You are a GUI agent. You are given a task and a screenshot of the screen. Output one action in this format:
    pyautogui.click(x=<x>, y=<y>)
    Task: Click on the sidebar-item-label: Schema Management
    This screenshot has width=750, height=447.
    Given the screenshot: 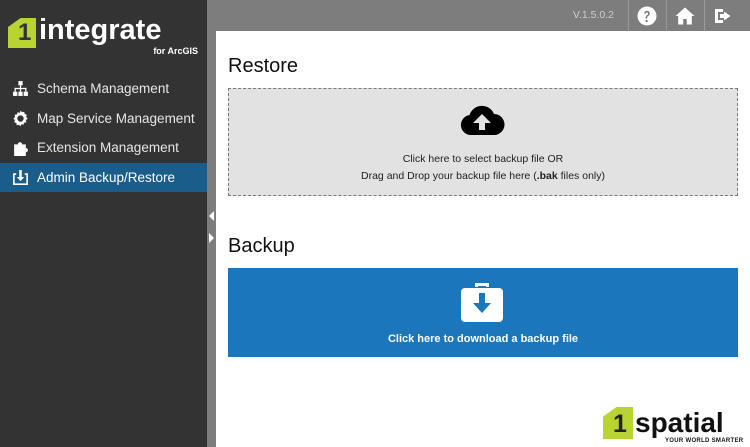 What is the action you would take?
    pyautogui.click(x=103, y=88)
    